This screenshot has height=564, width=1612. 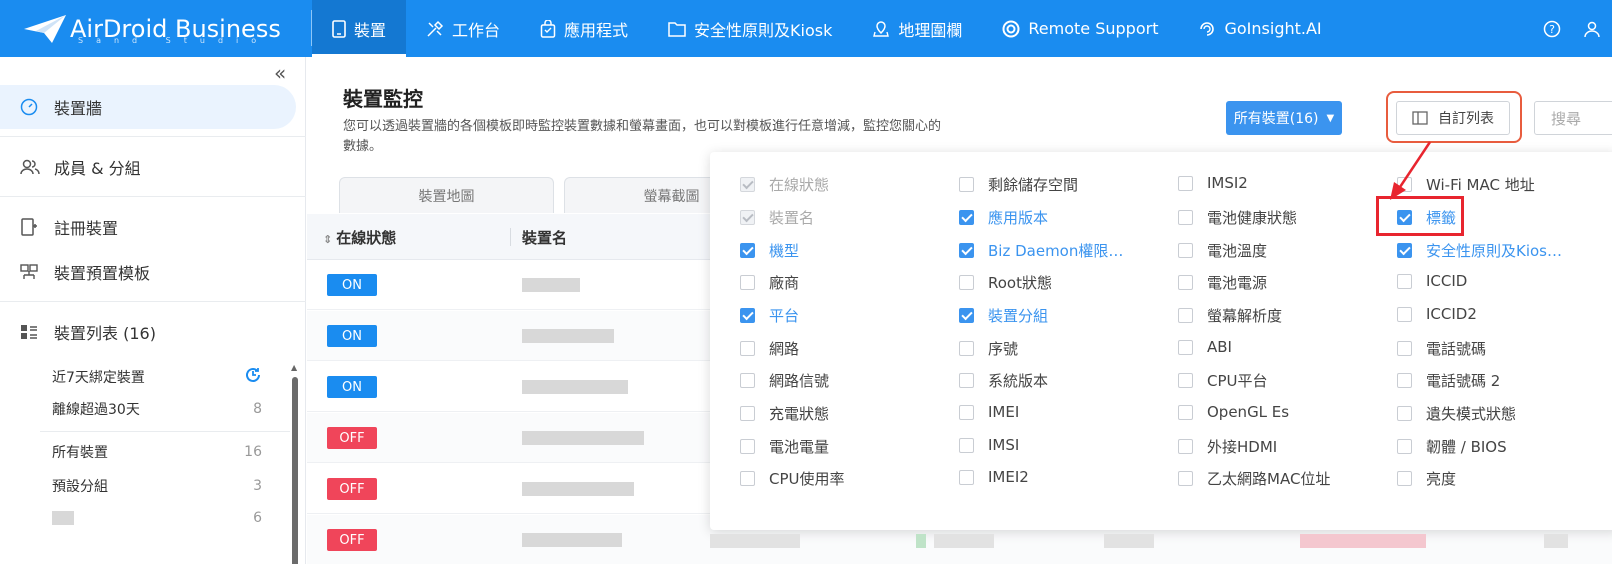 What do you see at coordinates (1227, 446) in the screenshot?
I see `column-option: 外接HDMI` at bounding box center [1227, 446].